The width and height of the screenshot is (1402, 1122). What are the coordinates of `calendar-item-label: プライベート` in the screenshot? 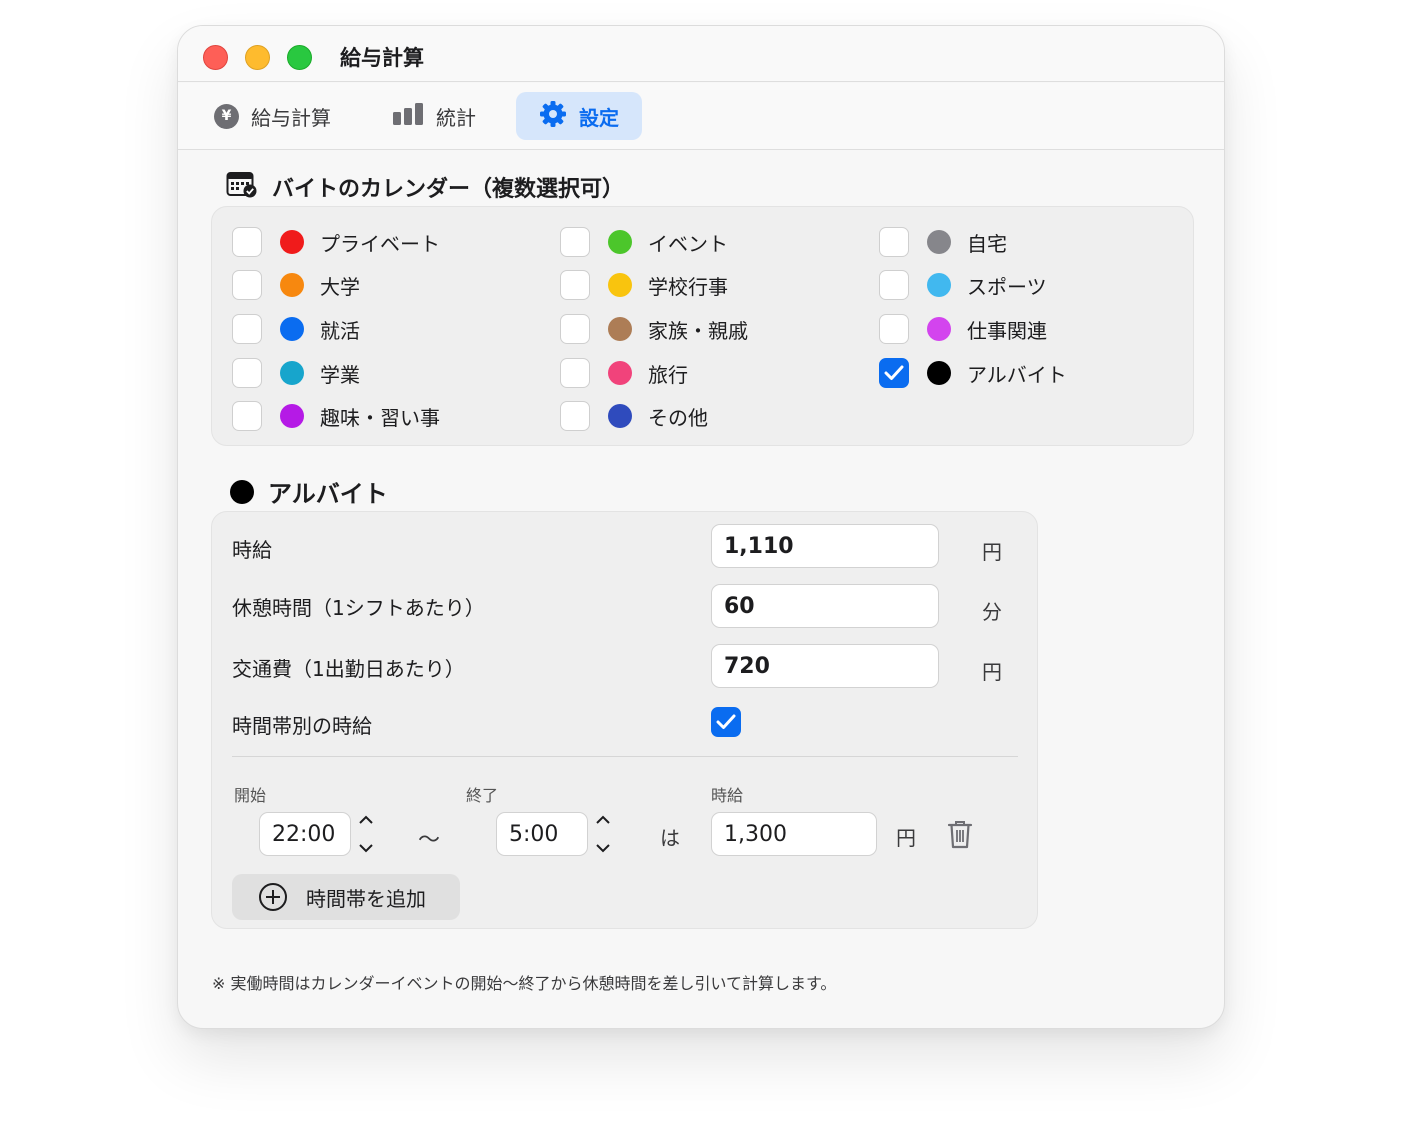 It's located at (380, 243).